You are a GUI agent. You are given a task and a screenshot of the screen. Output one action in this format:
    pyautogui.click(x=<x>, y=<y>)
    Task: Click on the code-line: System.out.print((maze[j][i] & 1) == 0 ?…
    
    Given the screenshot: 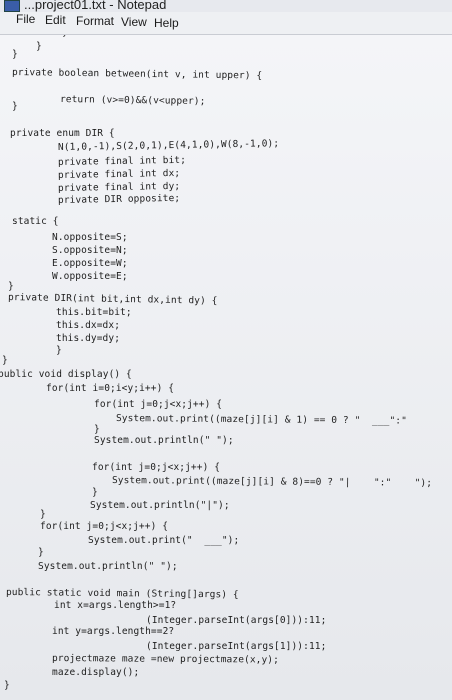 What is the action you would take?
    pyautogui.click(x=261, y=420)
    